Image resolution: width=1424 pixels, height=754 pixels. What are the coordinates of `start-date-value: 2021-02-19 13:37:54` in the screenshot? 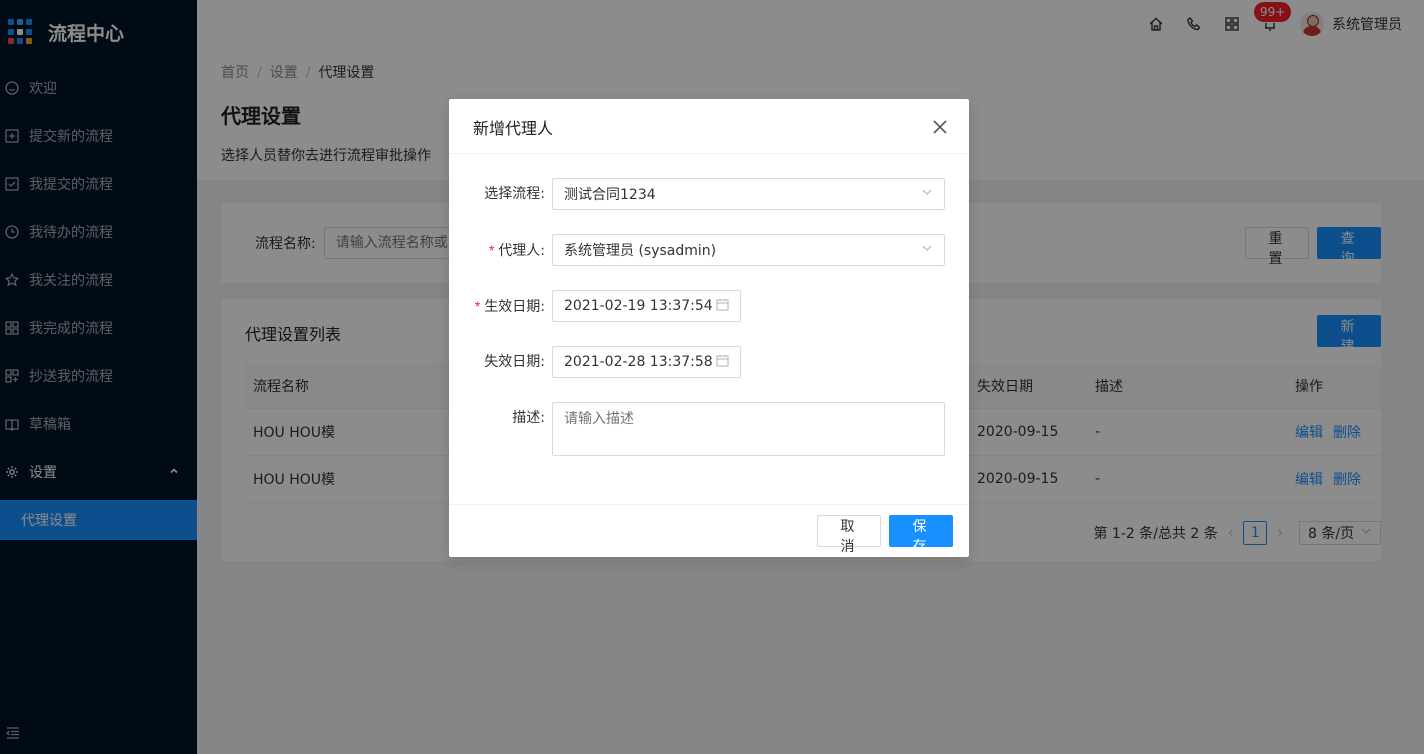 It's located at (638, 306).